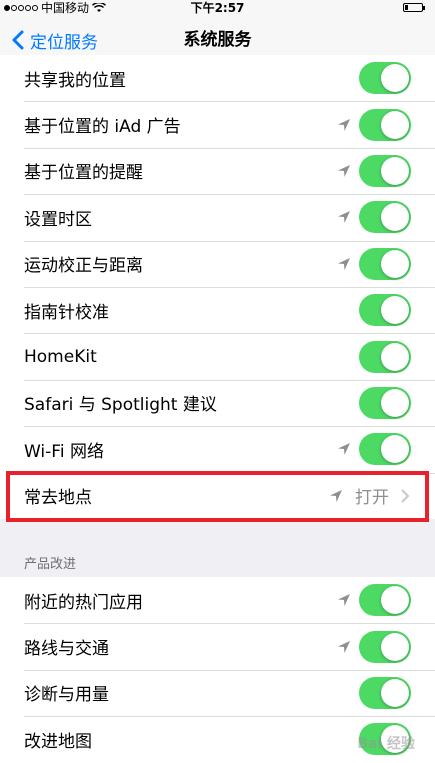 This screenshot has width=435, height=763. Describe the element at coordinates (405, 495) in the screenshot. I see `chevron-right-icon` at that location.